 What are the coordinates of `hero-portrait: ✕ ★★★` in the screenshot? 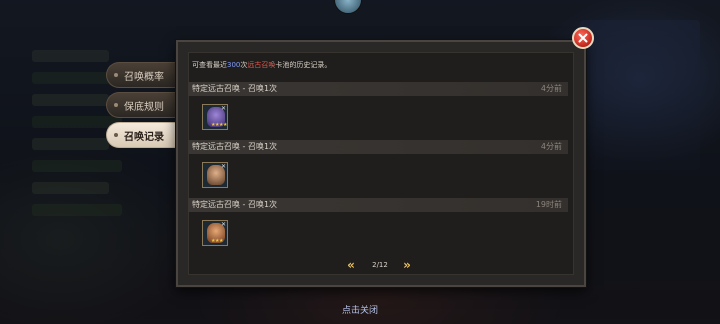 It's located at (215, 233).